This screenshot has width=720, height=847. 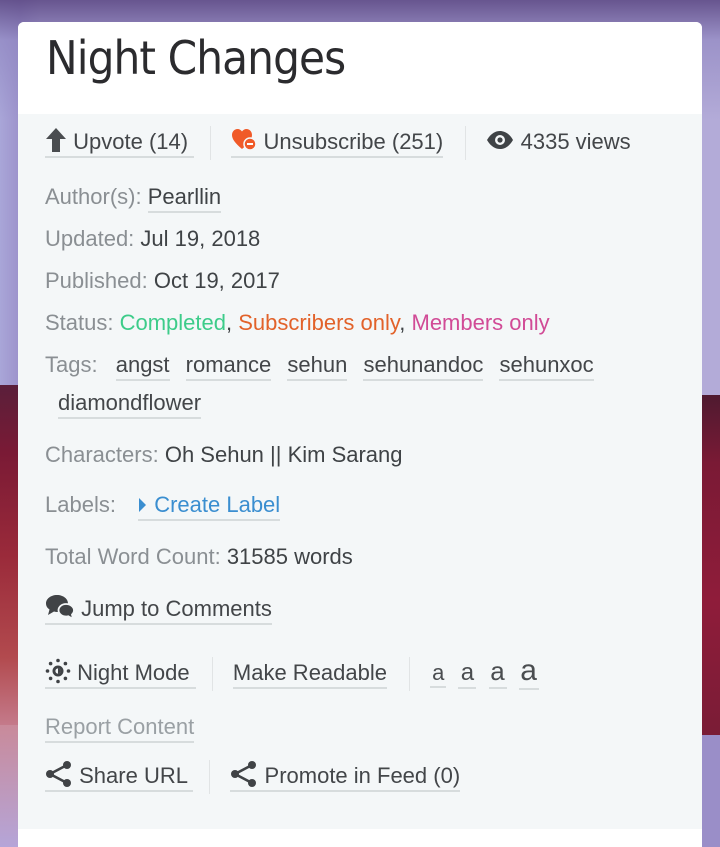 I want to click on share-url-label: Share URL, so click(x=133, y=775).